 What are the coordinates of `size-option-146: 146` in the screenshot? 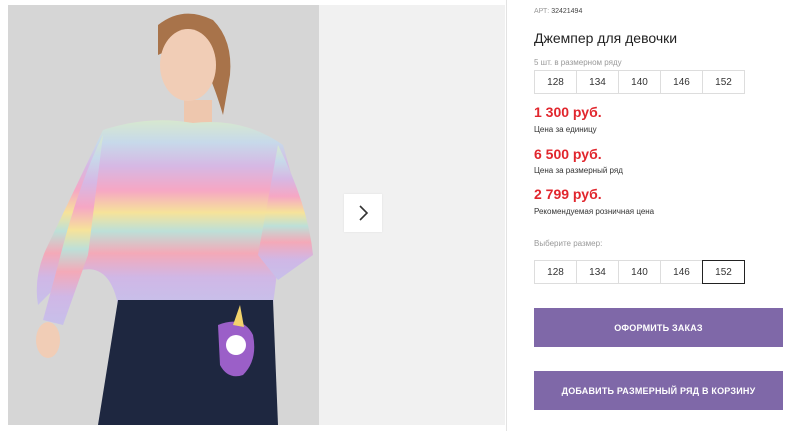 It's located at (681, 272).